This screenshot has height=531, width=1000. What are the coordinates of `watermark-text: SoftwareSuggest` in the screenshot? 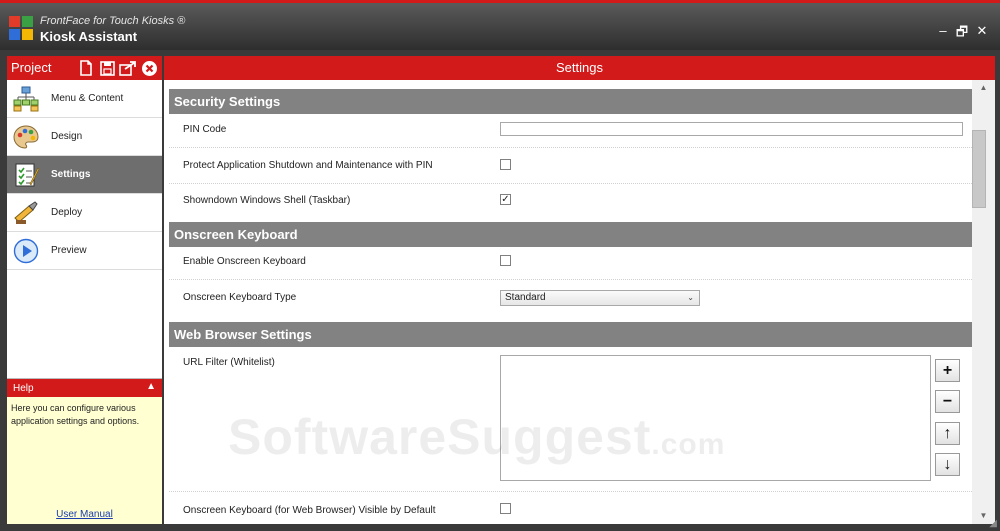 It's located at (440, 437).